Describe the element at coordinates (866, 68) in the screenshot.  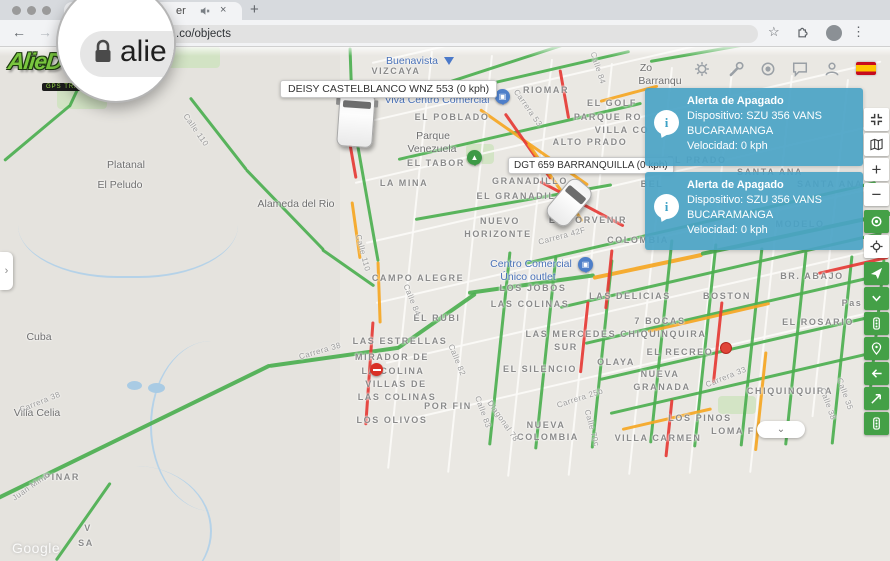
I see `language-flag-spain` at that location.